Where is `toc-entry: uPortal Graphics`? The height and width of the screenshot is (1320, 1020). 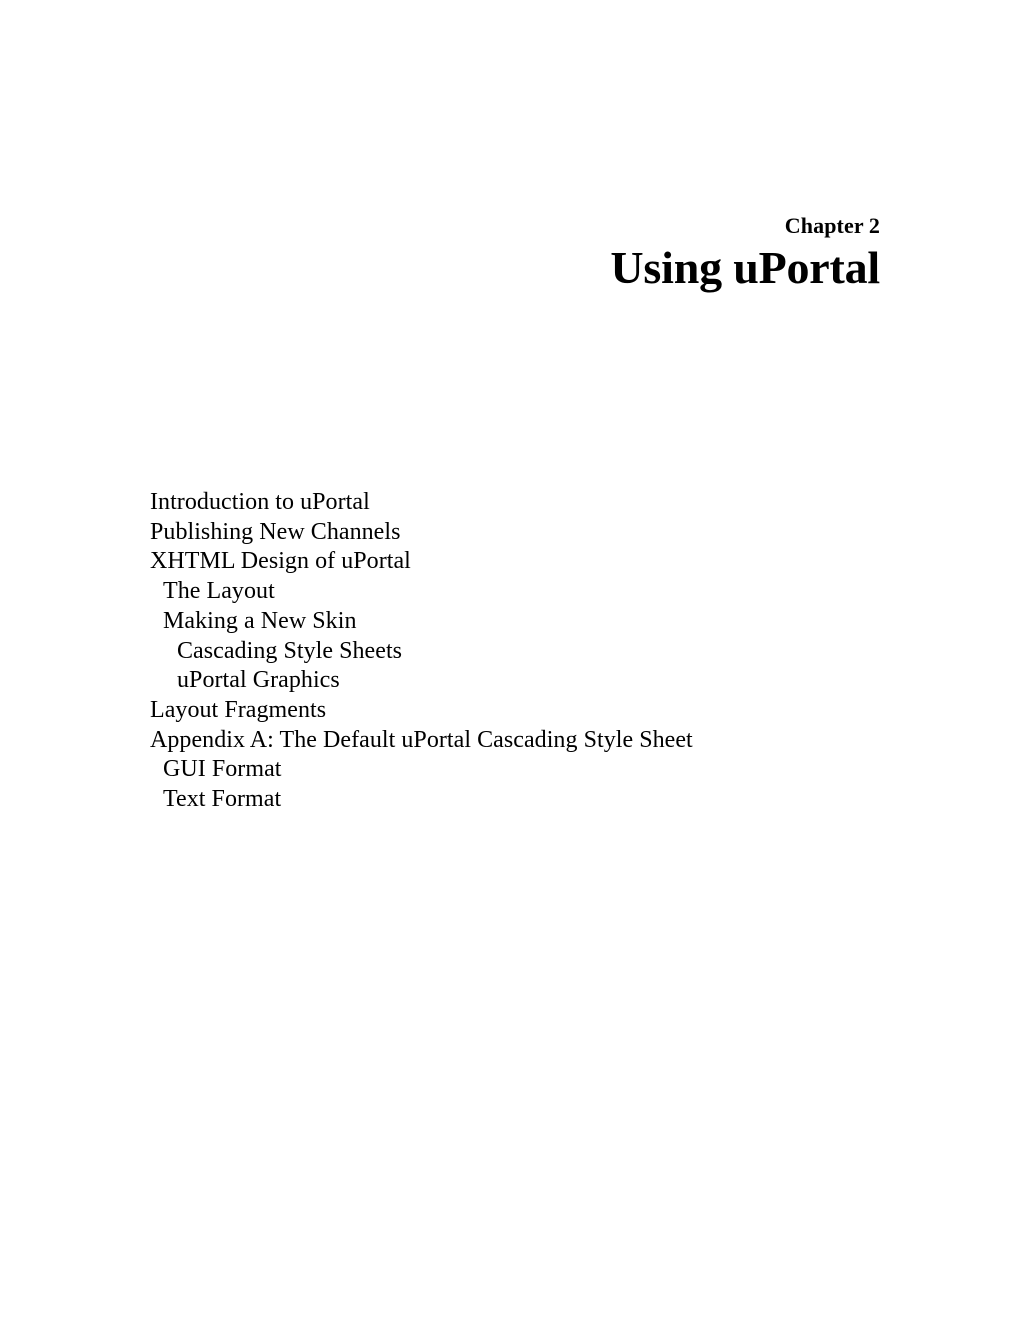 toc-entry: uPortal Graphics is located at coordinates (530, 681).